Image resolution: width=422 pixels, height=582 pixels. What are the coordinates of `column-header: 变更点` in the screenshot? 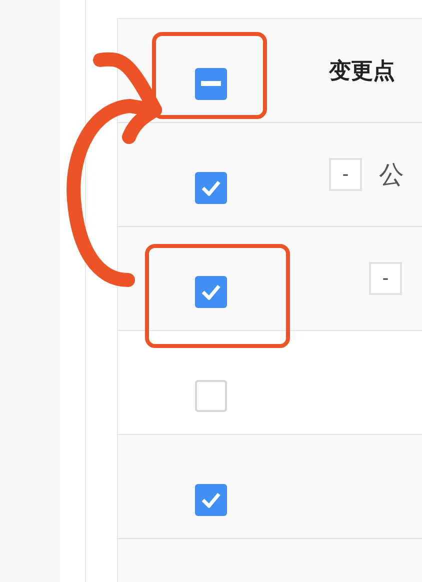 It's located at (362, 72).